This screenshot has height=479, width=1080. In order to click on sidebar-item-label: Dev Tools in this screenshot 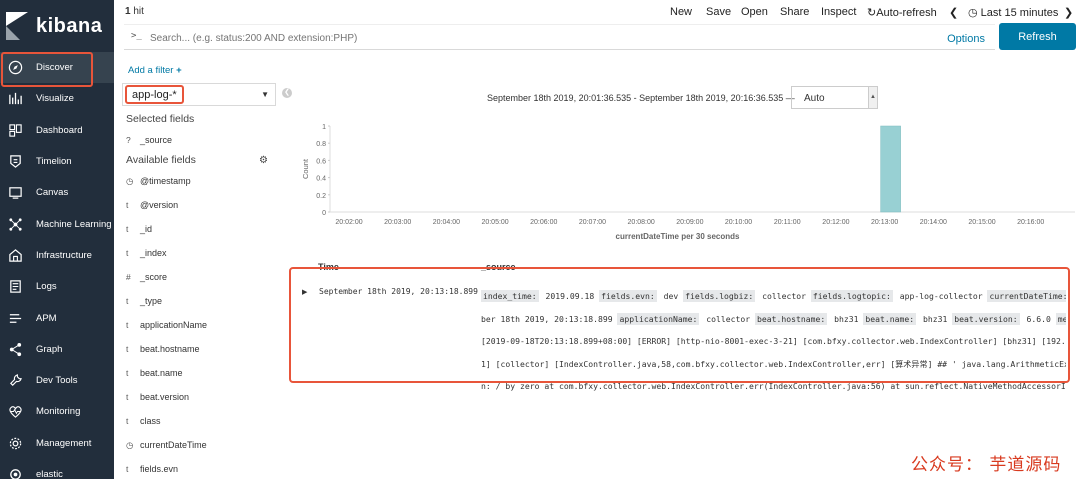, I will do `click(57, 381)`.